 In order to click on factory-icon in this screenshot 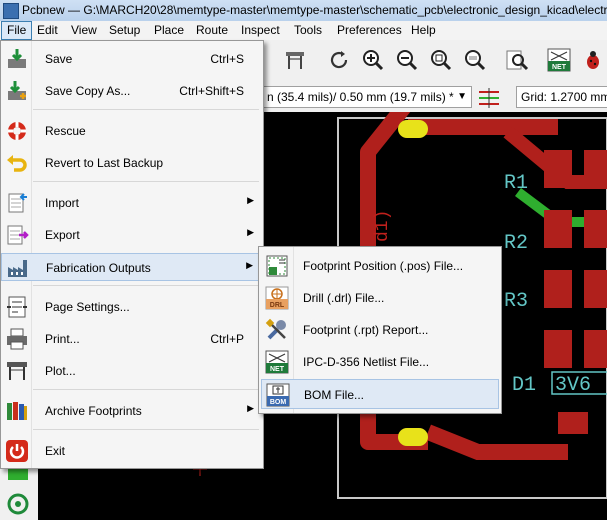, I will do `click(18, 268)`.